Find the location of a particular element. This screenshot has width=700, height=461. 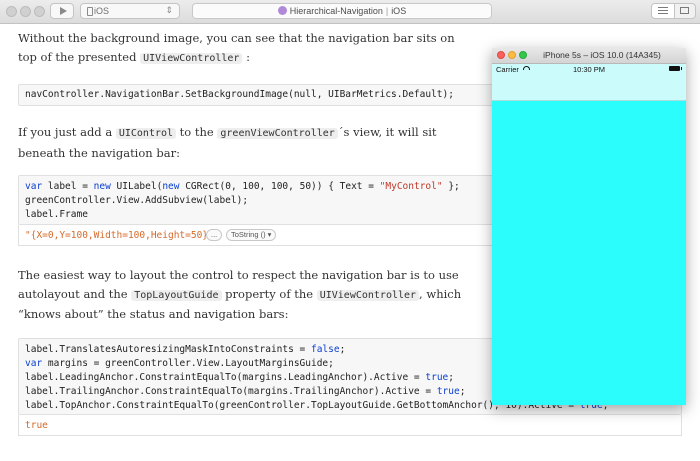

workbook-icon is located at coordinates (282, 10).